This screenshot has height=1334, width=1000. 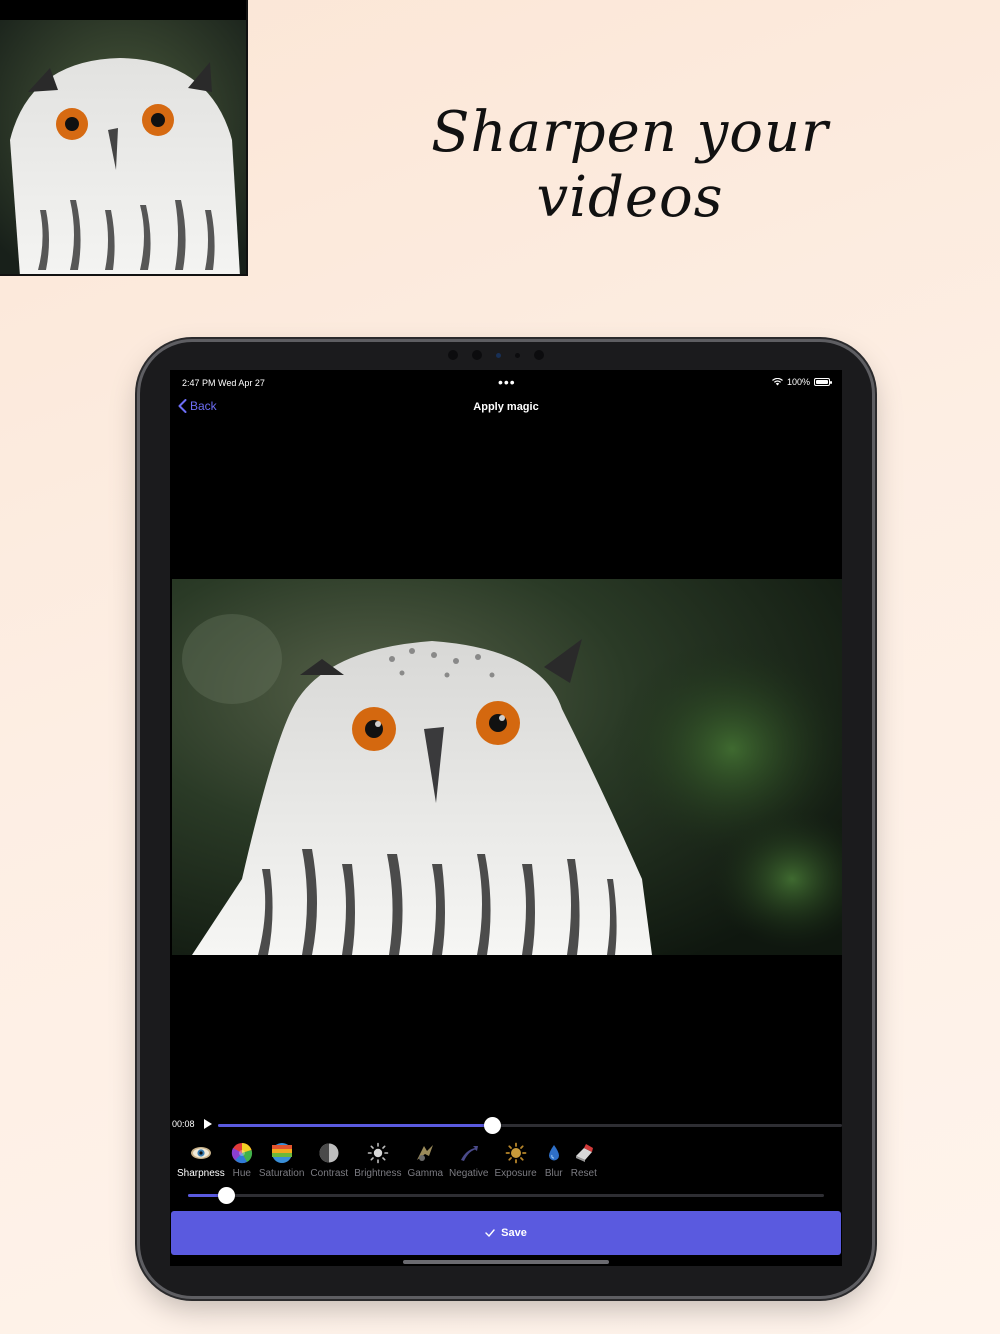 I want to click on tool-label: Negative, so click(x=469, y=1173).